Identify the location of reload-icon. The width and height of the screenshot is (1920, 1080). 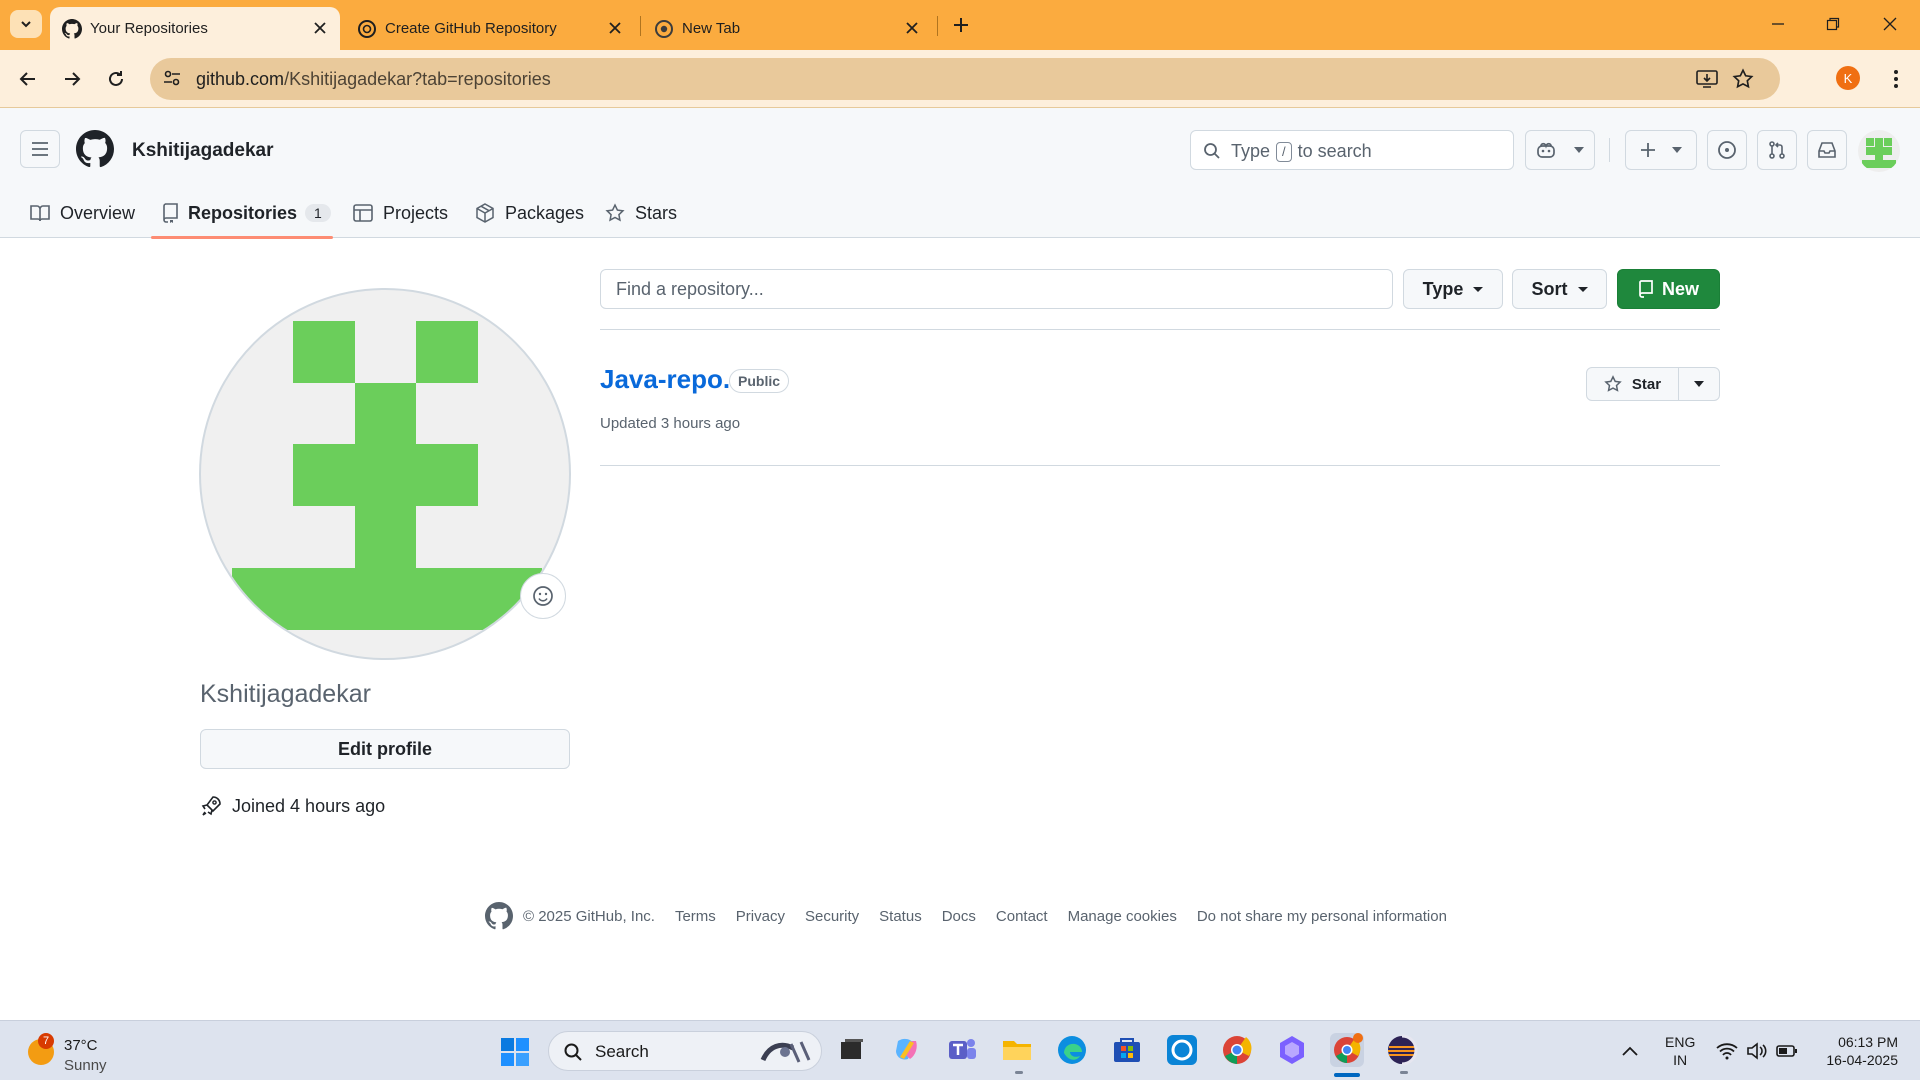
(116, 78).